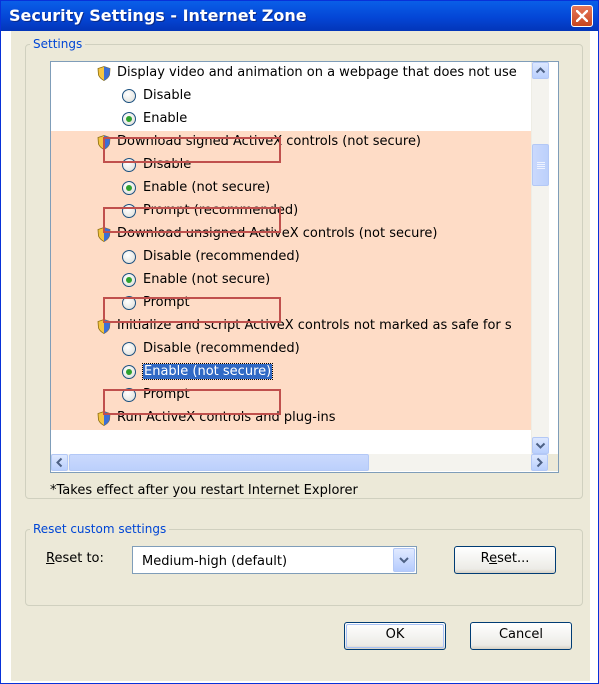 Image resolution: width=599 pixels, height=684 pixels. I want to click on dropdown-button, so click(404, 560).